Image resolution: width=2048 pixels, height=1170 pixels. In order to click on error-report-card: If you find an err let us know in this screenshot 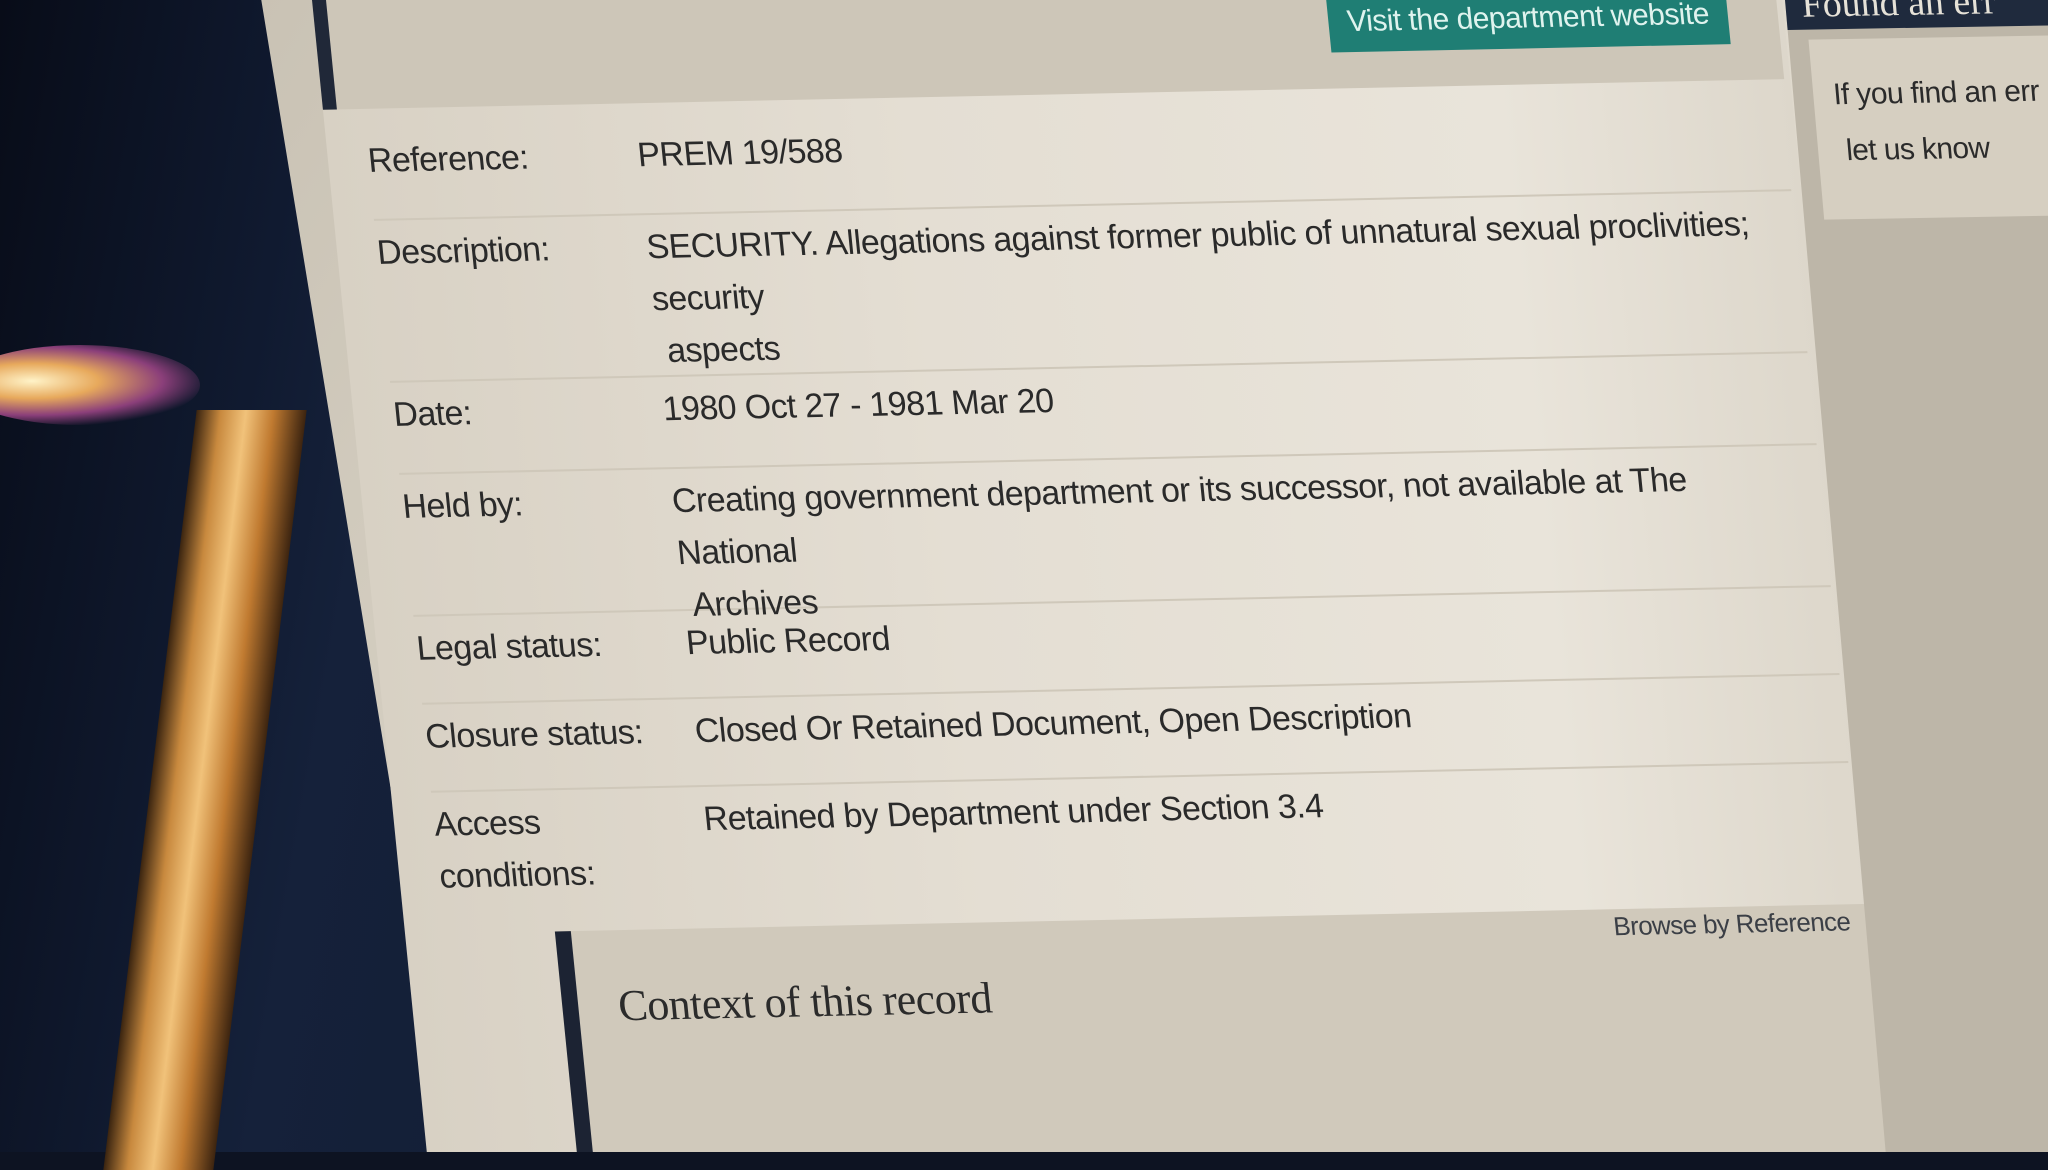, I will do `click(1928, 127)`.